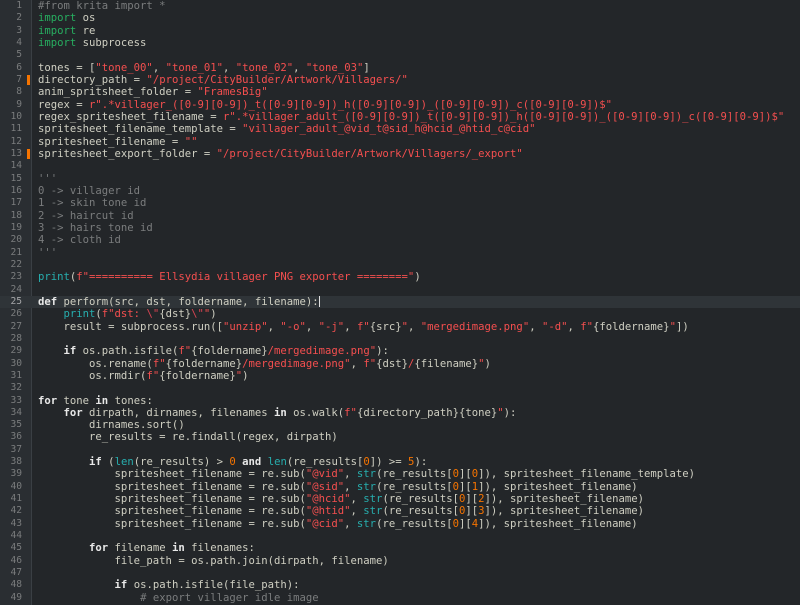 Image resolution: width=800 pixels, height=605 pixels. Describe the element at coordinates (400, 55) in the screenshot. I see `code-line-5: 5` at that location.